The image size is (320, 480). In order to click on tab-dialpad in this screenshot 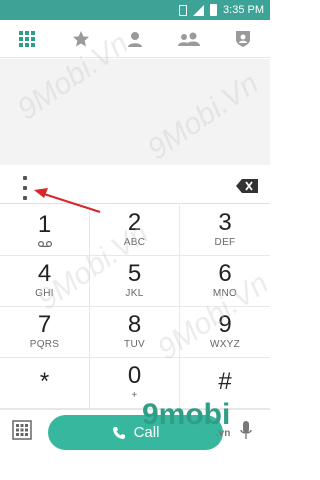, I will do `click(27, 38)`.